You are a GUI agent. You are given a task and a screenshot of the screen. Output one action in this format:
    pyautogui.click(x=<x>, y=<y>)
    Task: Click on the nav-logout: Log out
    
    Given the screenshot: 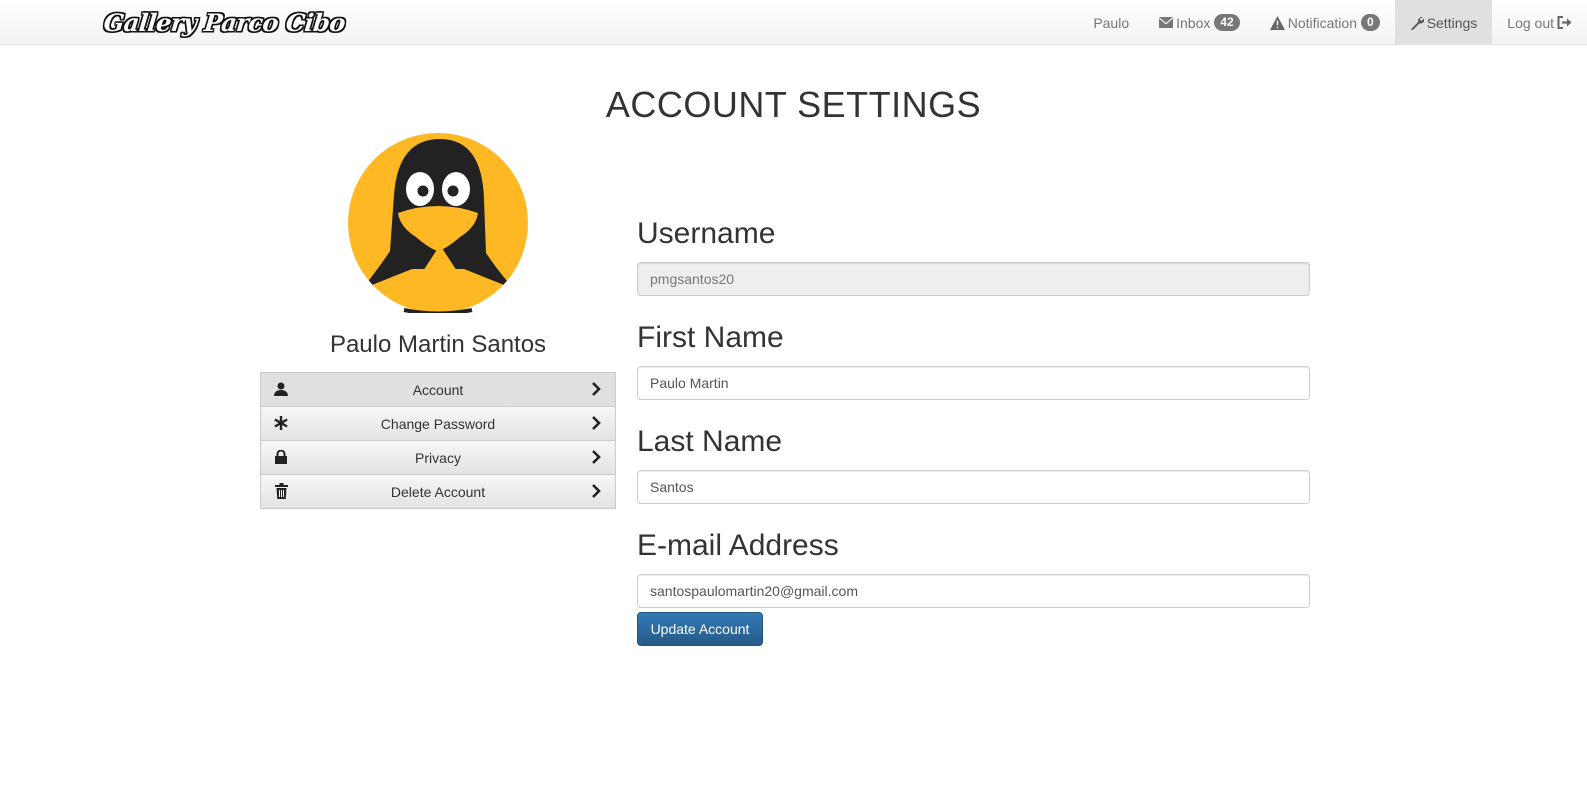 What is the action you would take?
    pyautogui.click(x=1539, y=22)
    